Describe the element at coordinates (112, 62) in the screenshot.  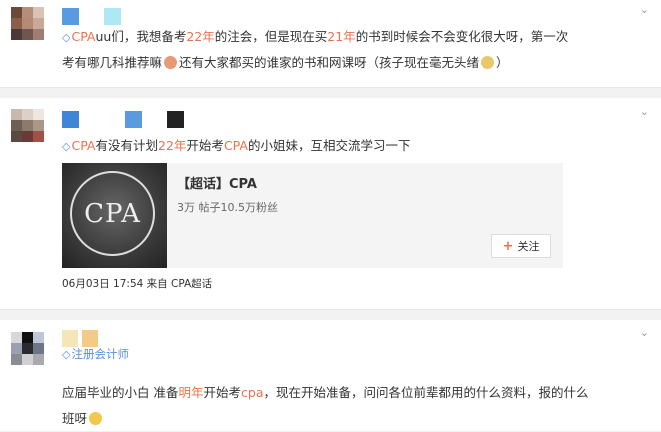
I see `post-text: 考有哪几科推荐嘛` at that location.